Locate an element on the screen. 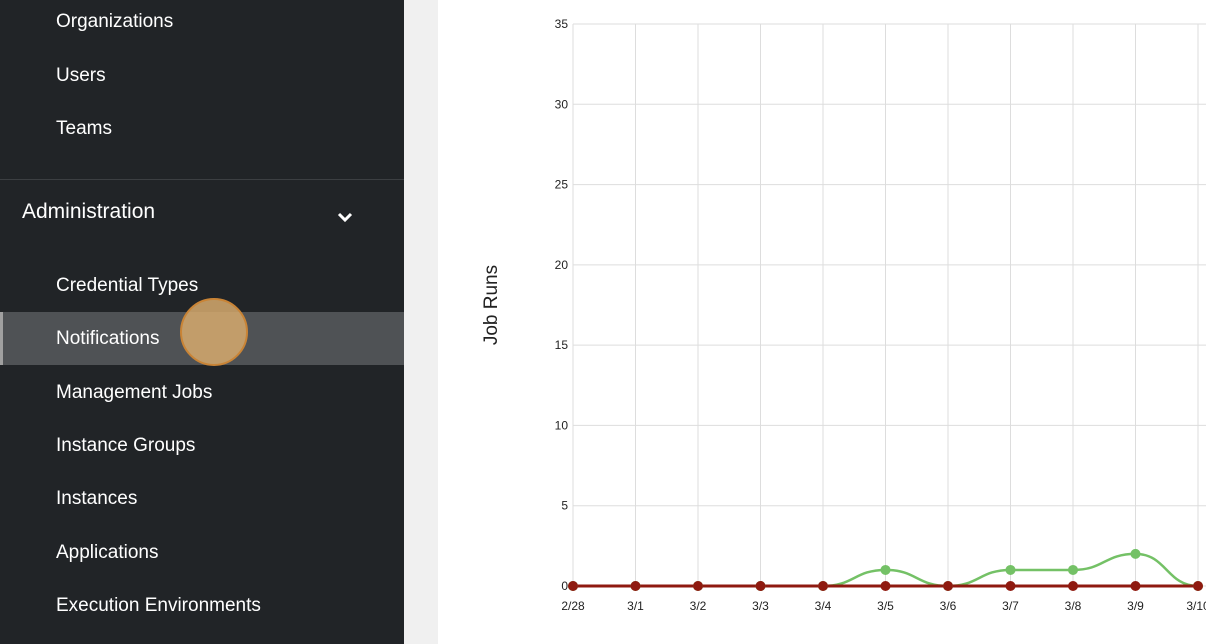  sidebar-item-organizations: Organizations is located at coordinates (202, 24).